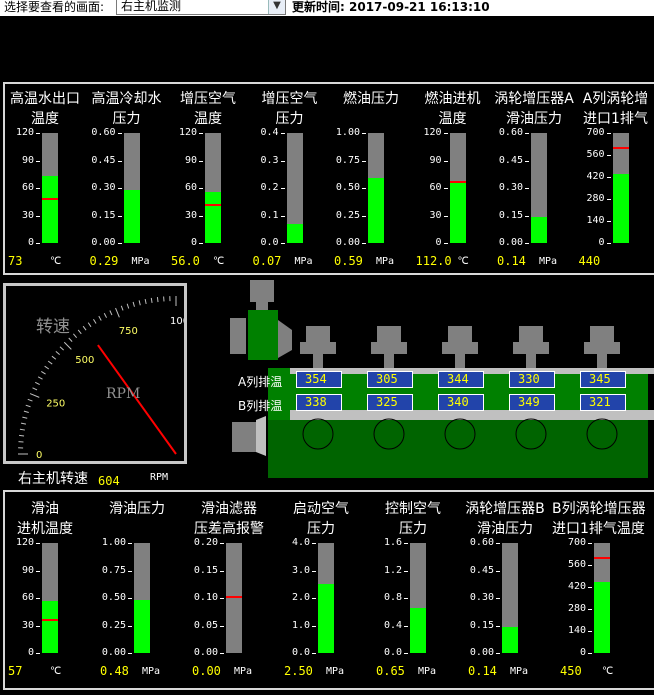 The width and height of the screenshot is (654, 695). I want to click on gauge-tick-label: 0.4, so click(392, 625).